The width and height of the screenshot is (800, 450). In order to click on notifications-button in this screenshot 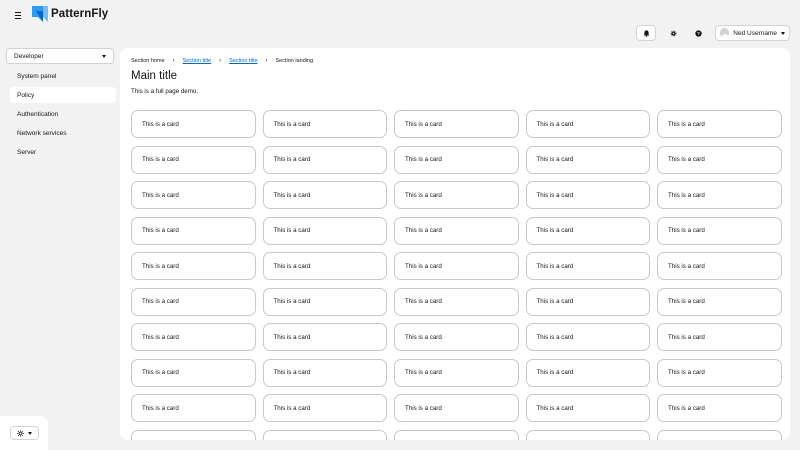, I will do `click(646, 33)`.